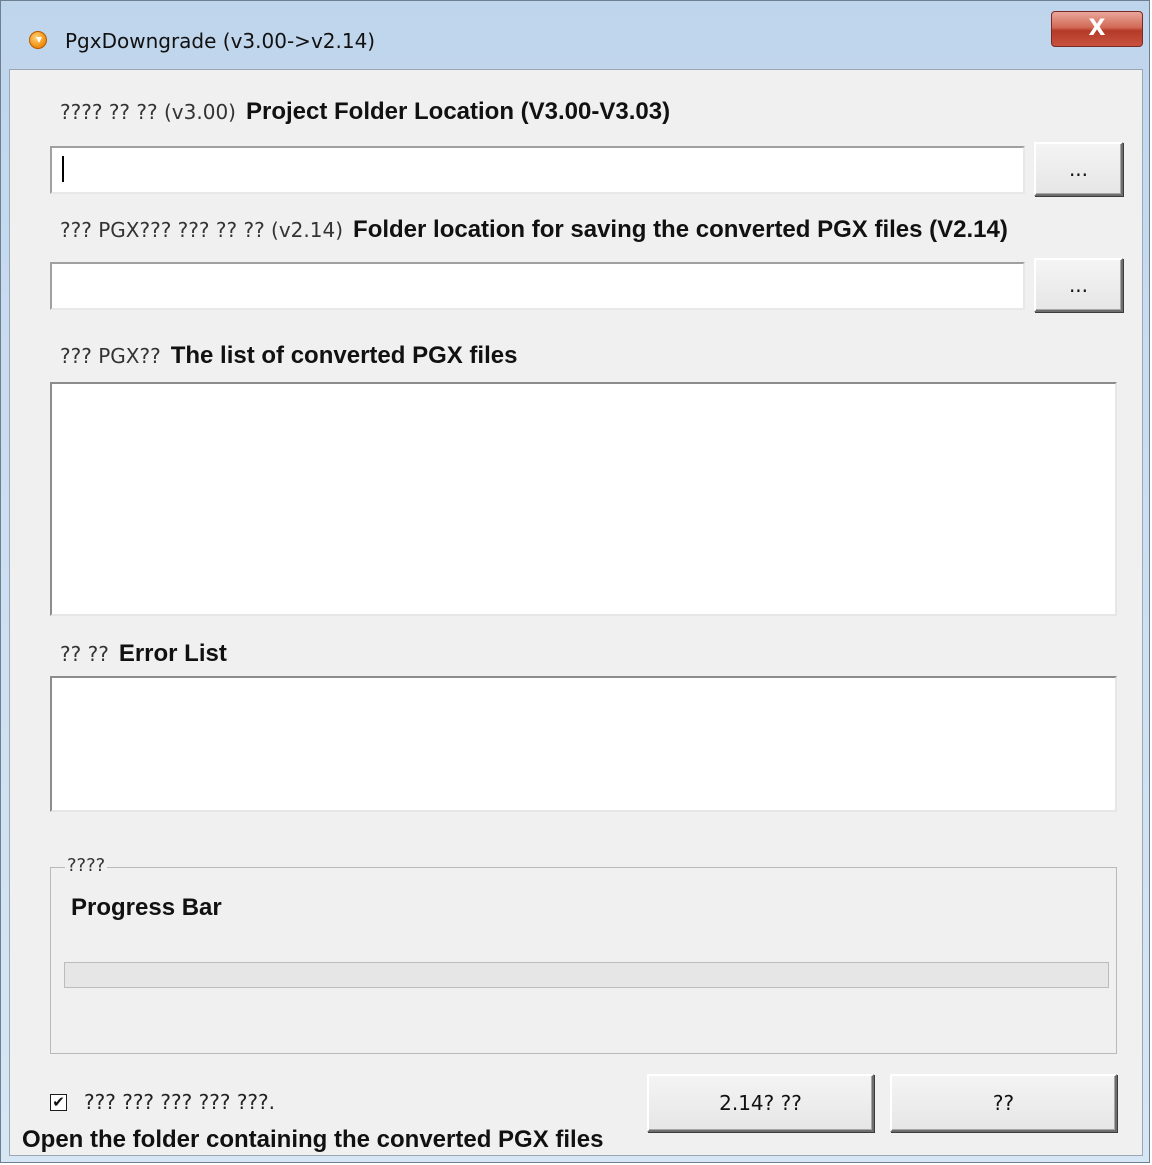 This screenshot has width=1152, height=1165. What do you see at coordinates (58, 1102) in the screenshot?
I see `open-folder-checkbox: ✔` at bounding box center [58, 1102].